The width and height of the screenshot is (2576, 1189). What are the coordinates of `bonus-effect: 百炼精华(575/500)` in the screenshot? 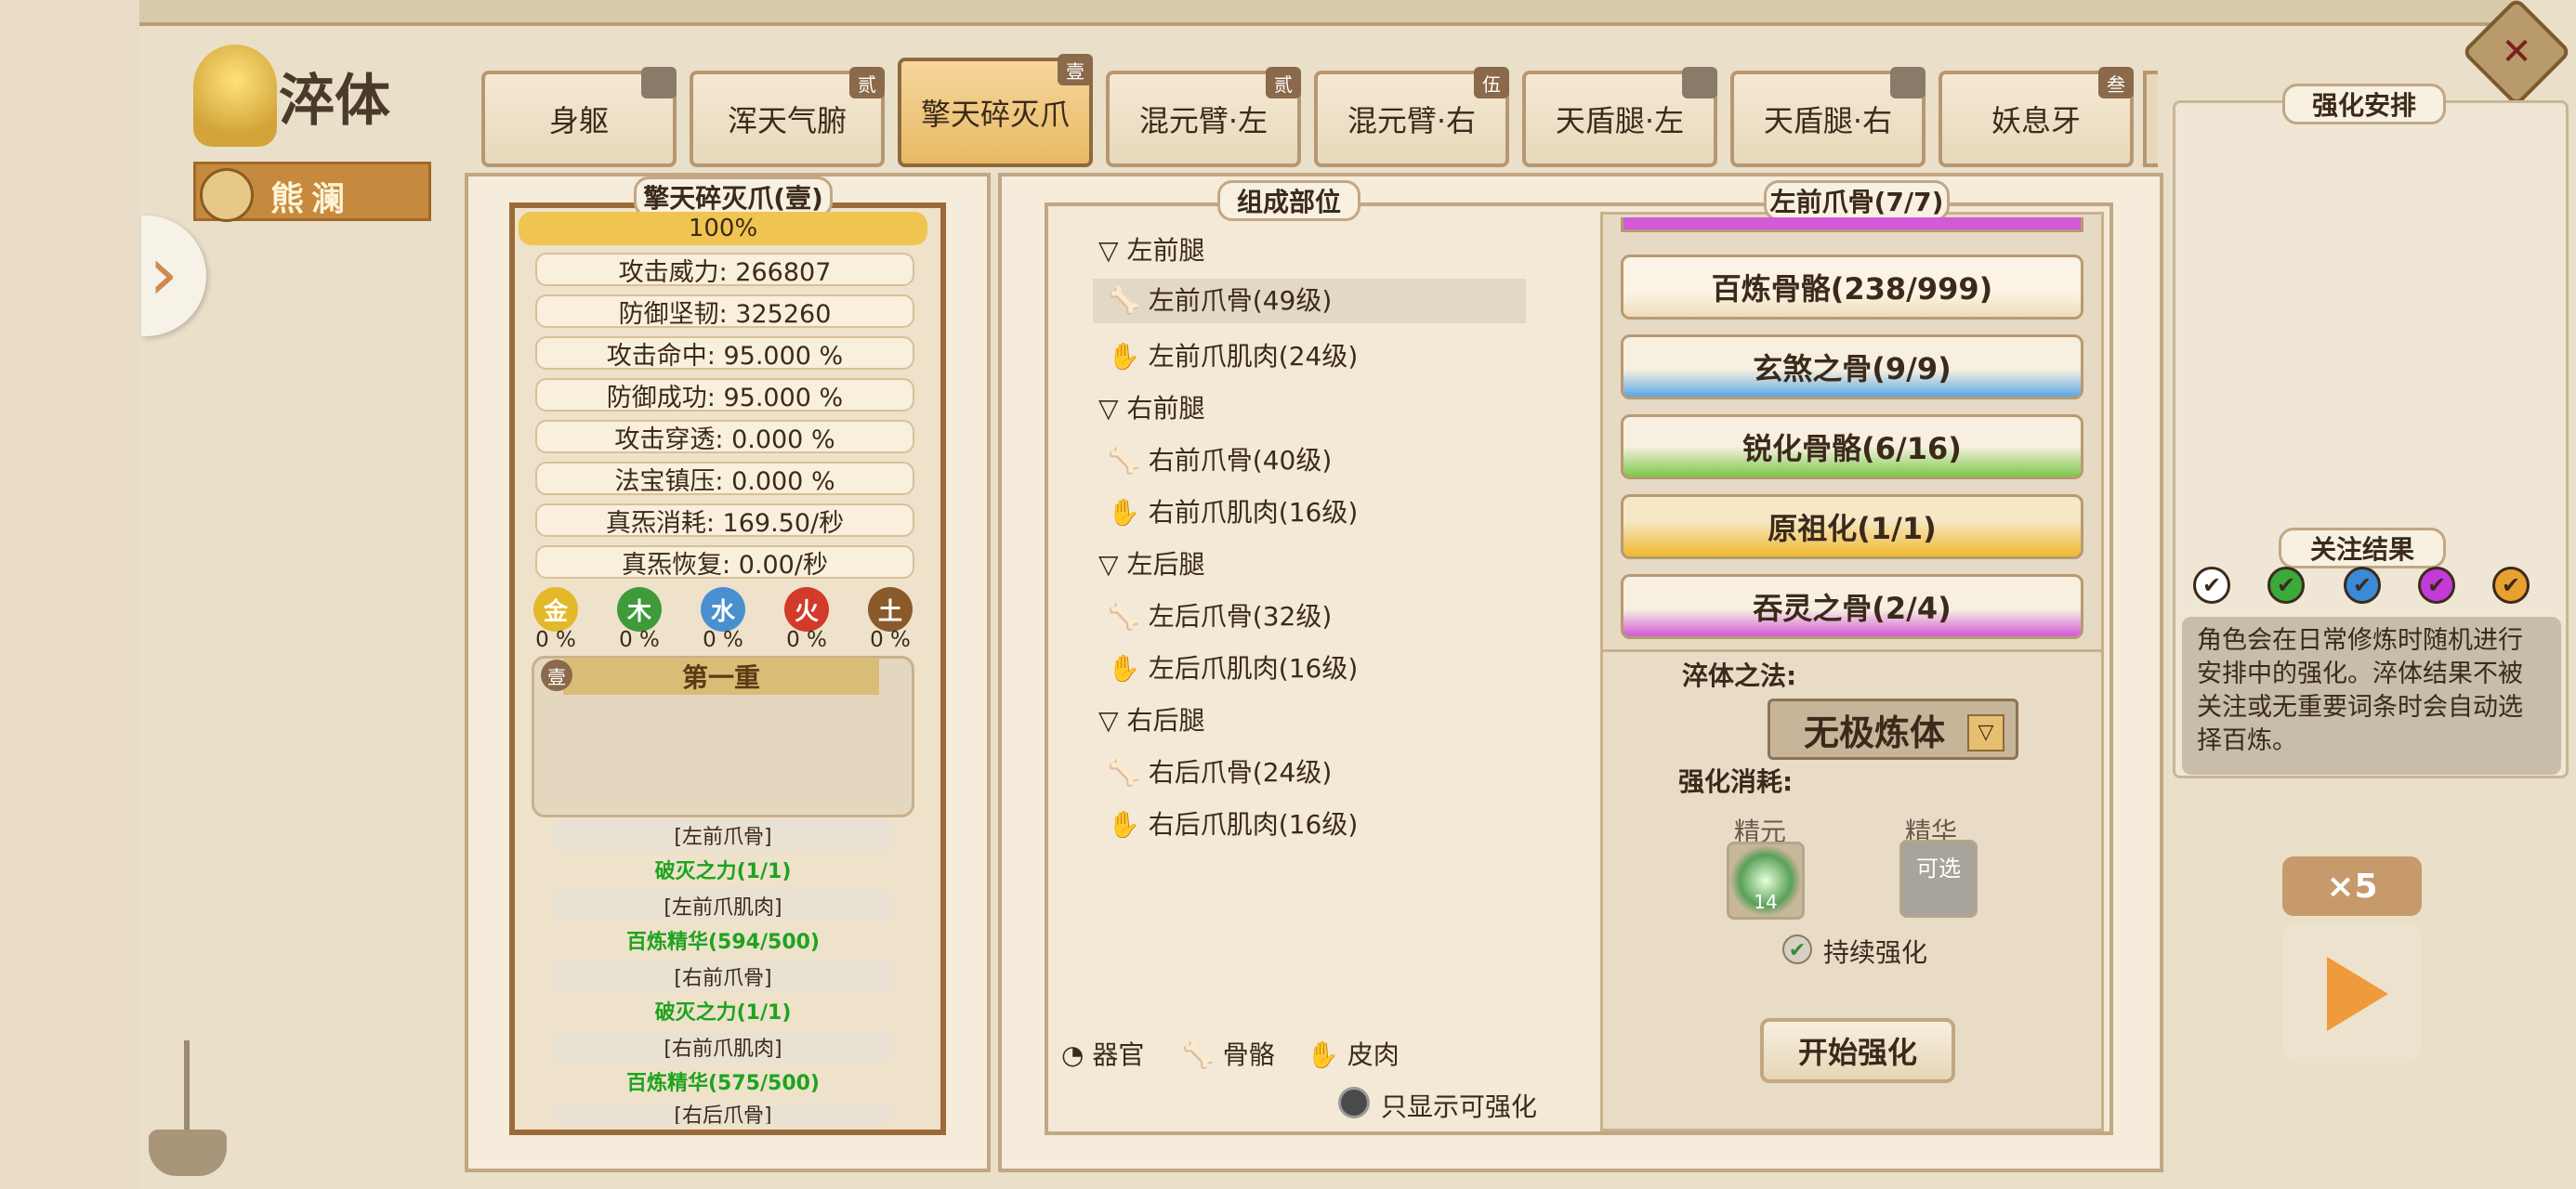 It's located at (723, 1084).